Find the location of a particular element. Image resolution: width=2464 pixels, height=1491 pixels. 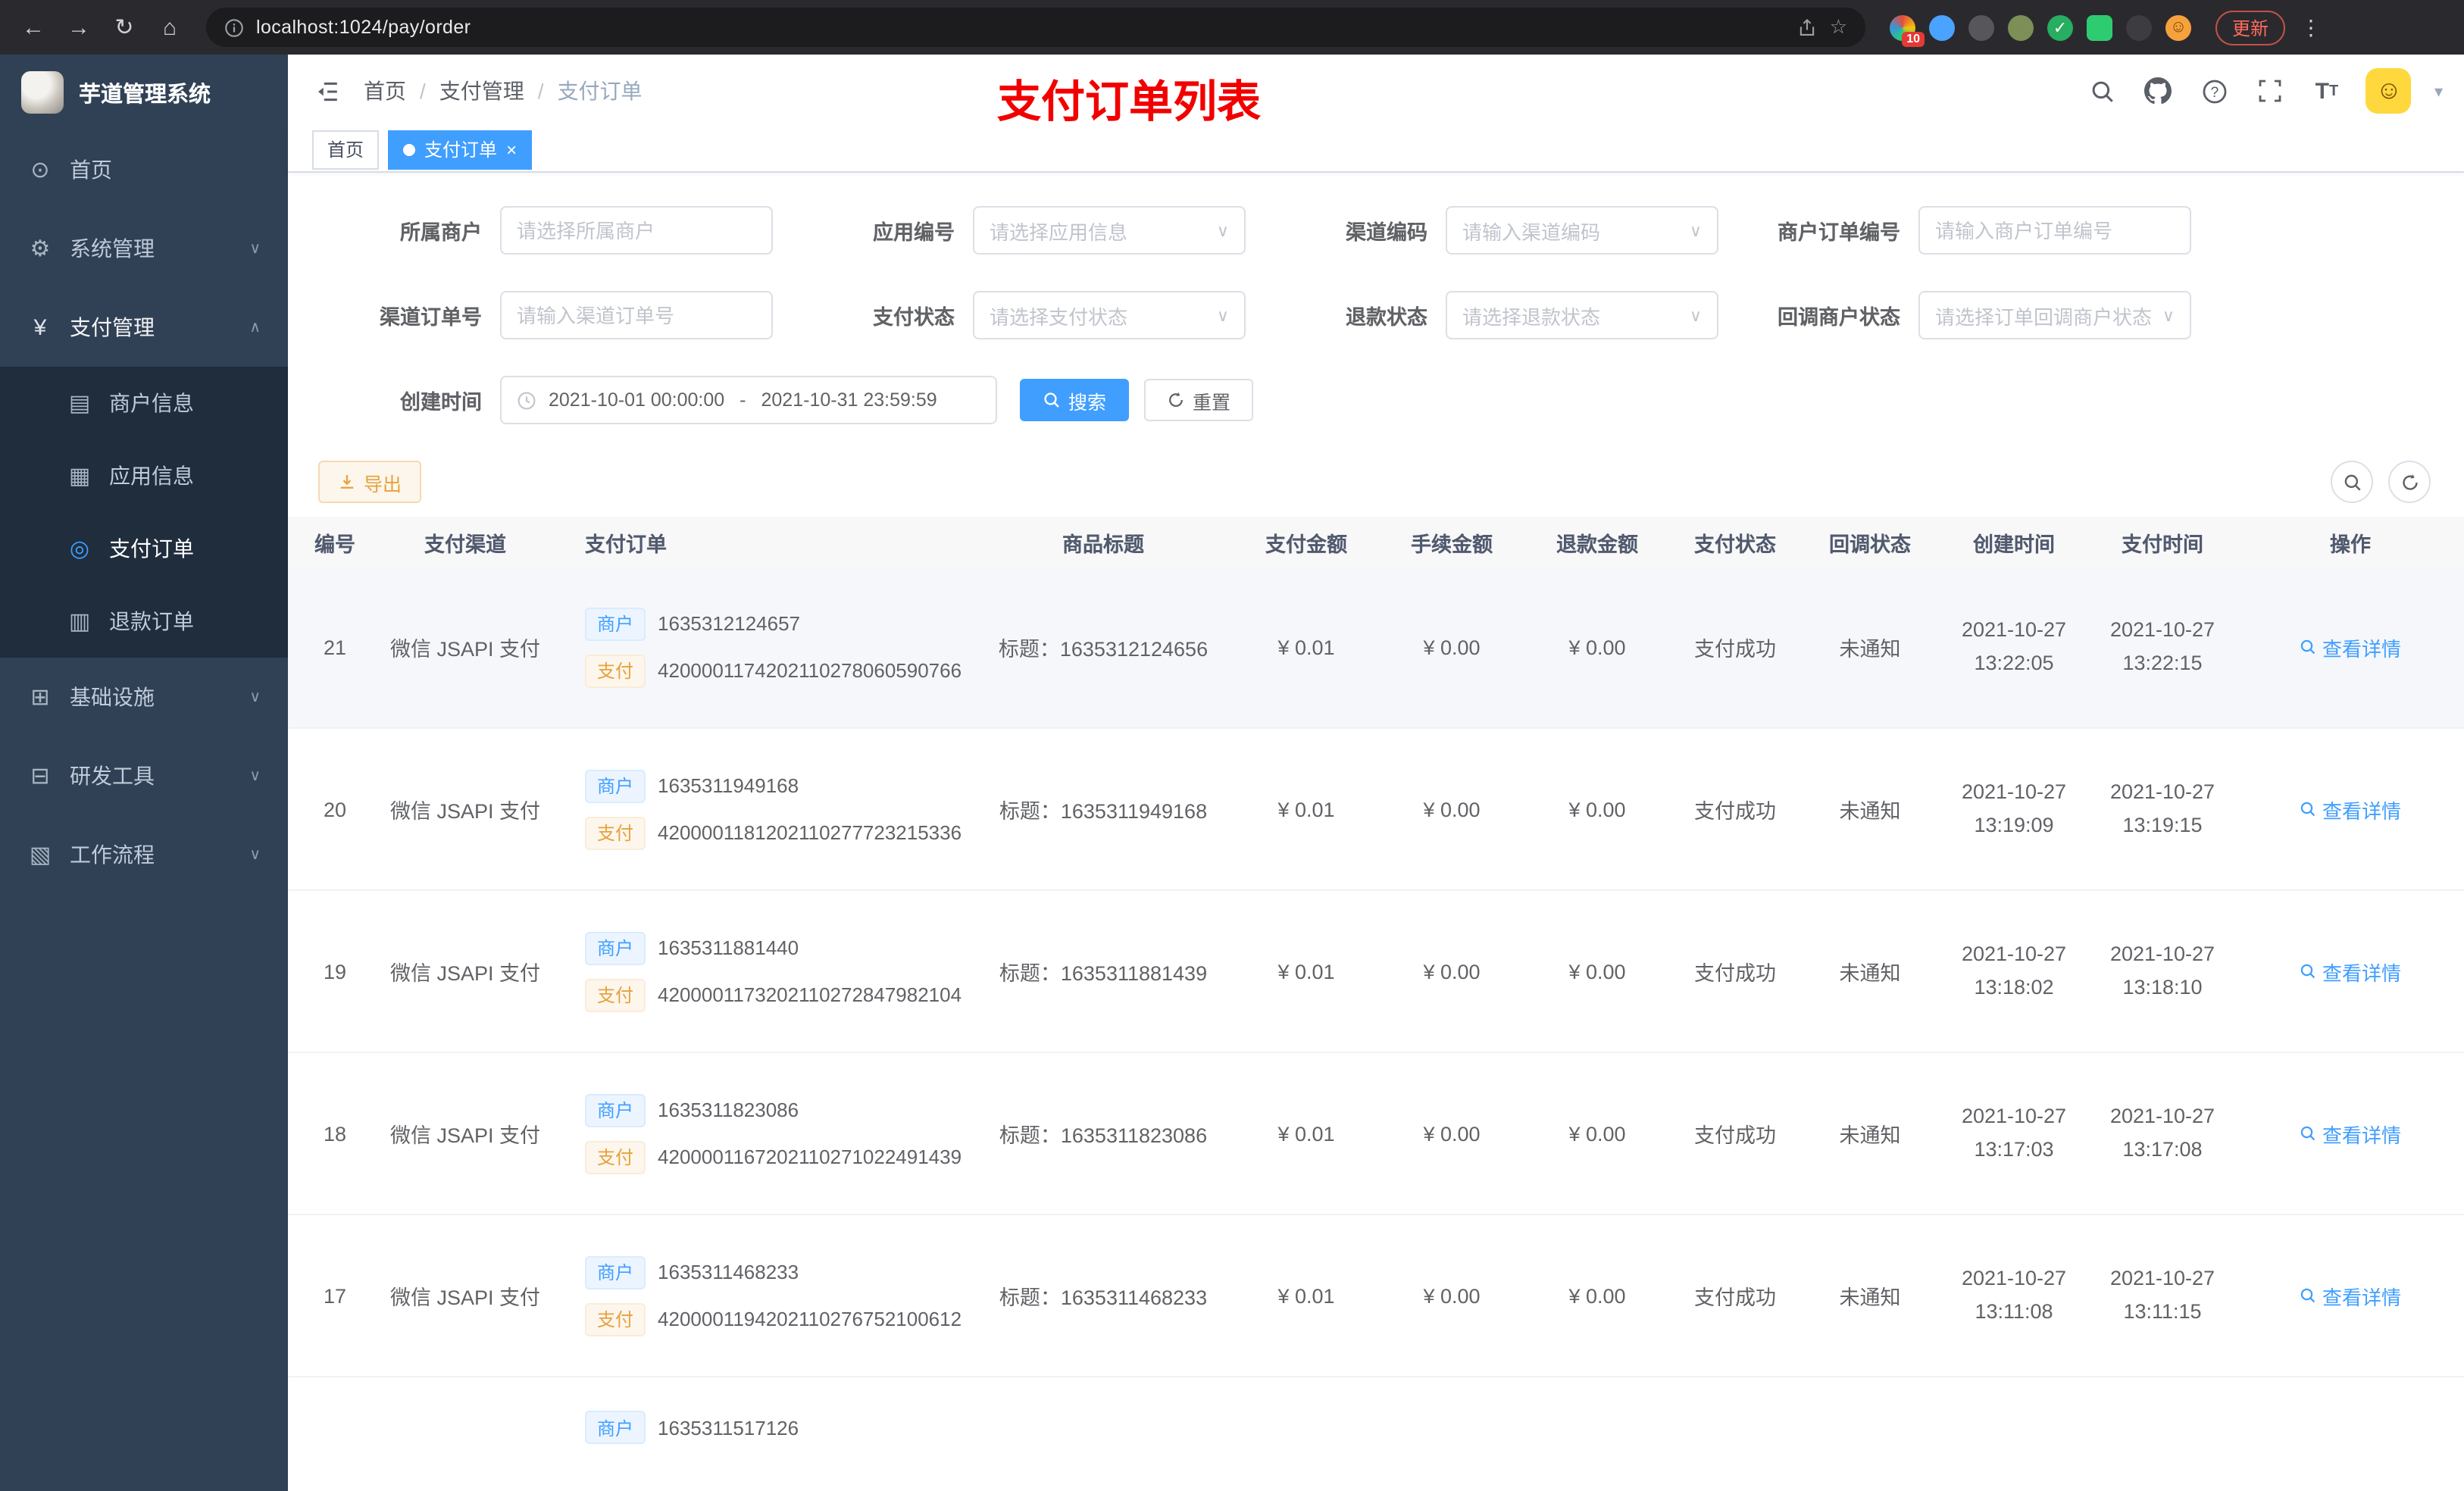

sidebar-item-pay-orders: ◎ 支付订单 is located at coordinates (144, 548).